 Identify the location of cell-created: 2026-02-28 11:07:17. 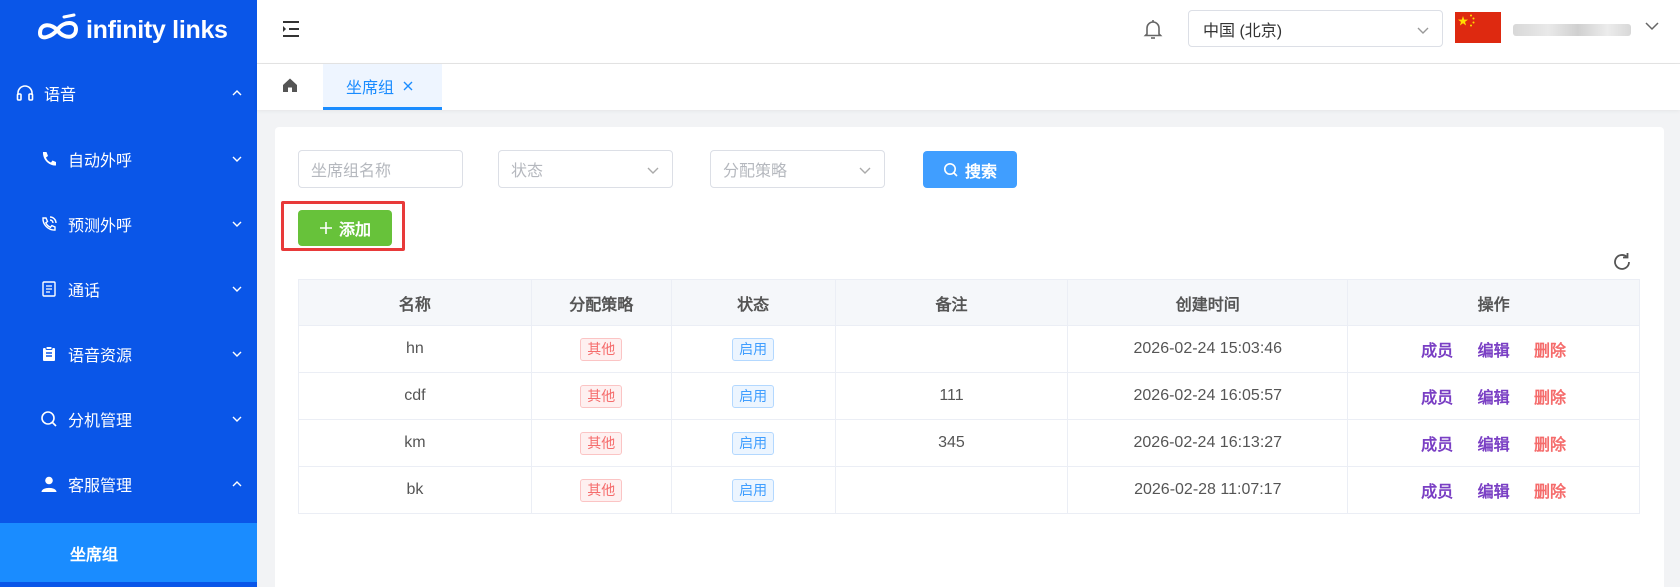
(1208, 490).